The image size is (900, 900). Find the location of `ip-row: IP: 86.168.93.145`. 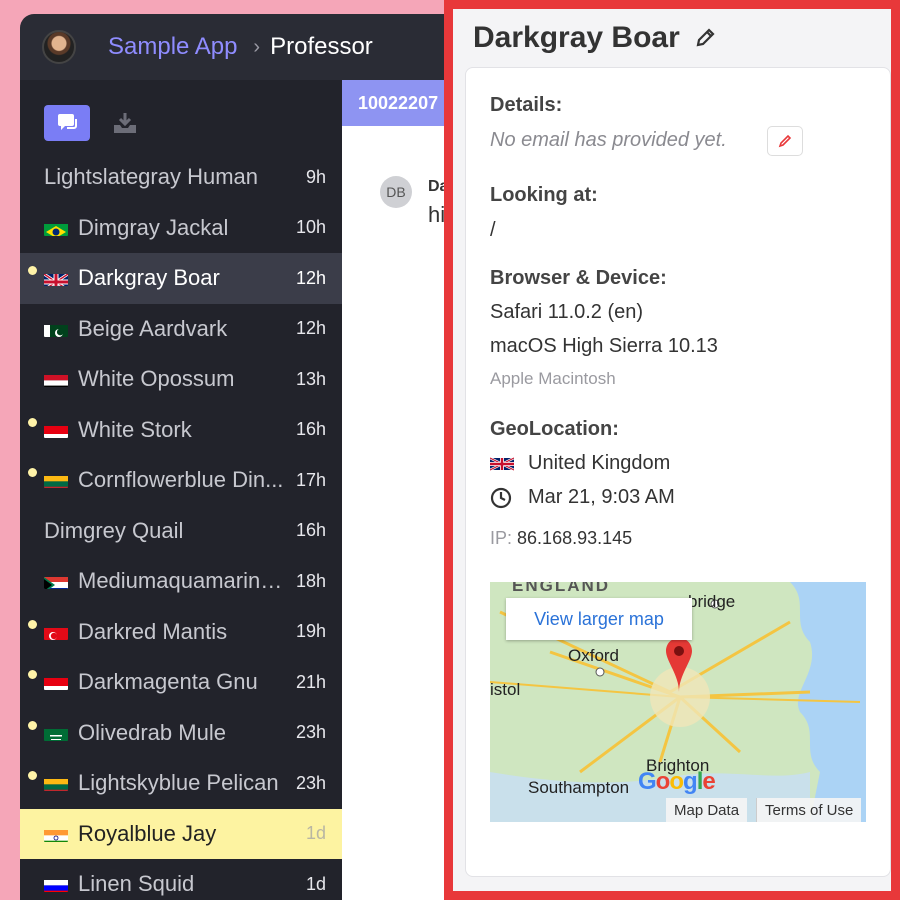

ip-row: IP: 86.168.93.145 is located at coordinates (561, 538).